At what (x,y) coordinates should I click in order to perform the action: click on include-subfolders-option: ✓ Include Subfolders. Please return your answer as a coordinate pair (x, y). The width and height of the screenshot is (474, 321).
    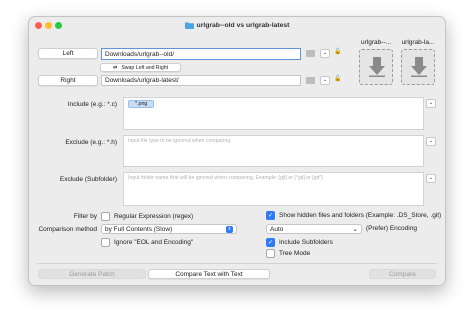
    Looking at the image, I should click on (299, 242).